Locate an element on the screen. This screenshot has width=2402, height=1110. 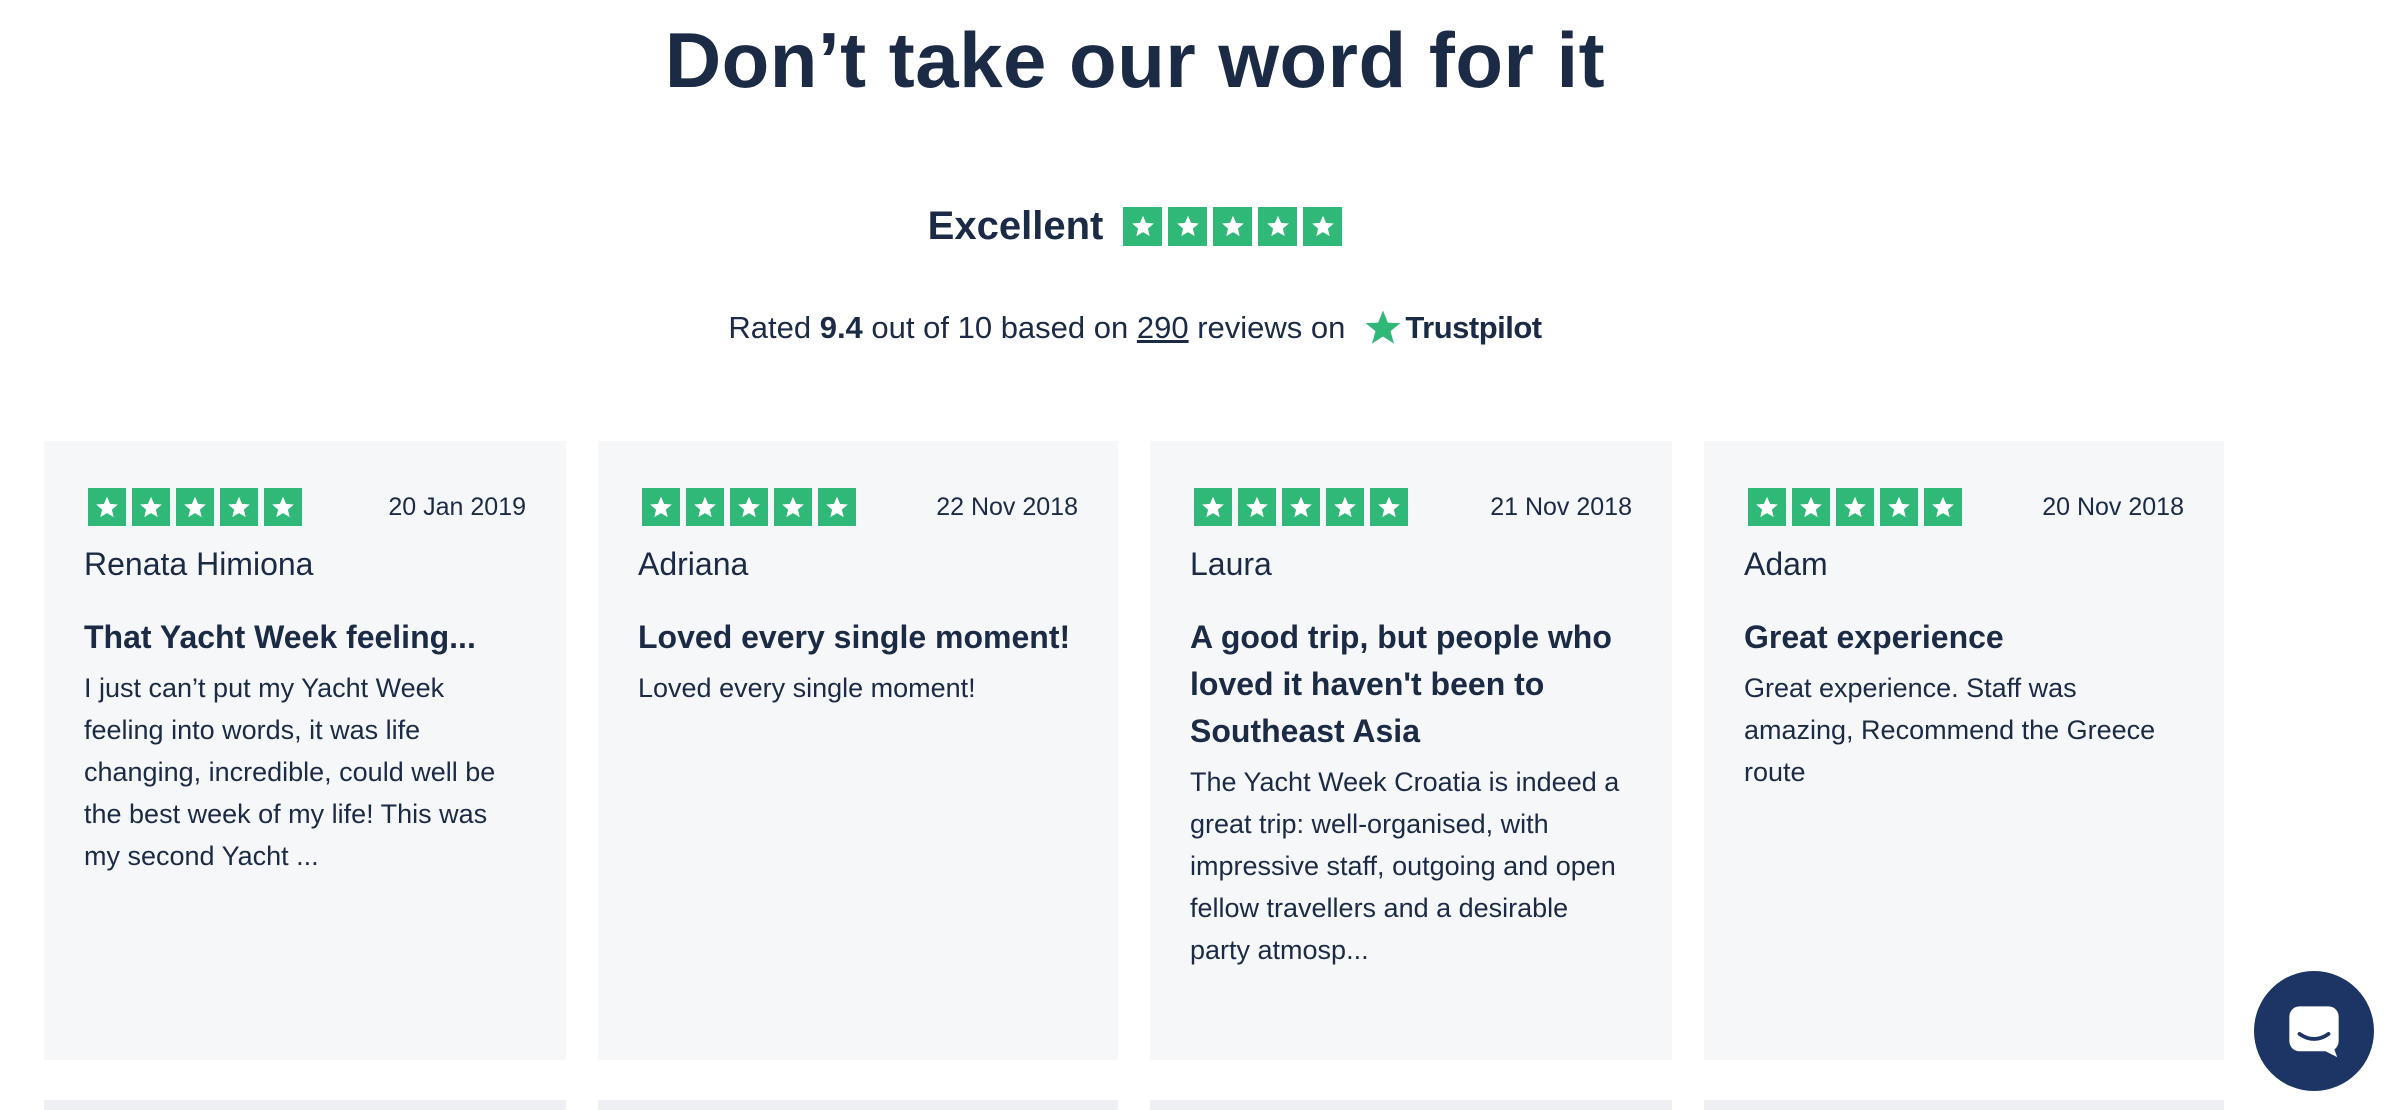
trustpilot-logo: Trustpilot is located at coordinates (1452, 328).